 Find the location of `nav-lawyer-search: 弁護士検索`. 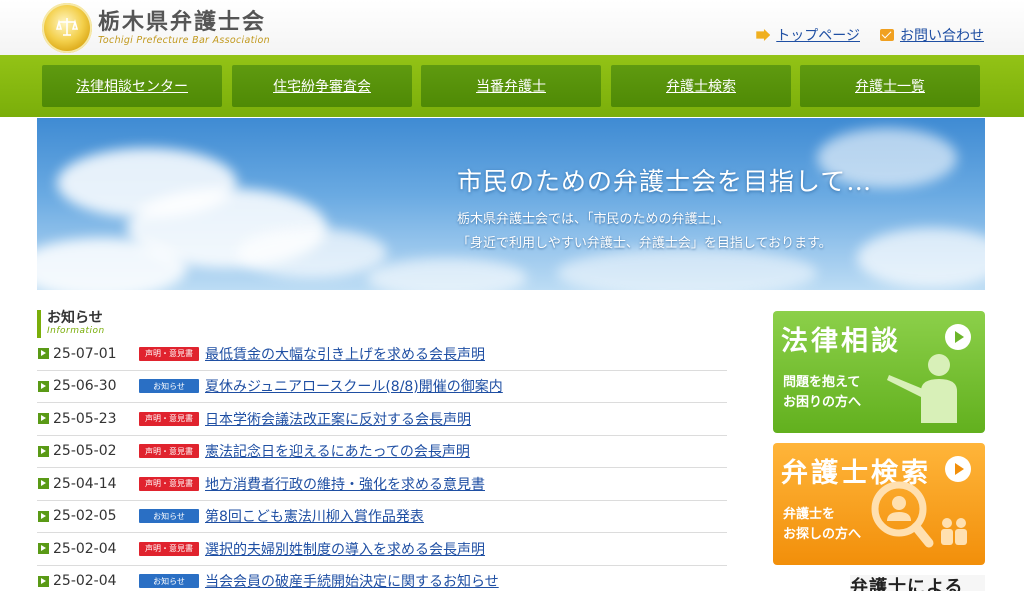

nav-lawyer-search: 弁護士検索 is located at coordinates (701, 86).